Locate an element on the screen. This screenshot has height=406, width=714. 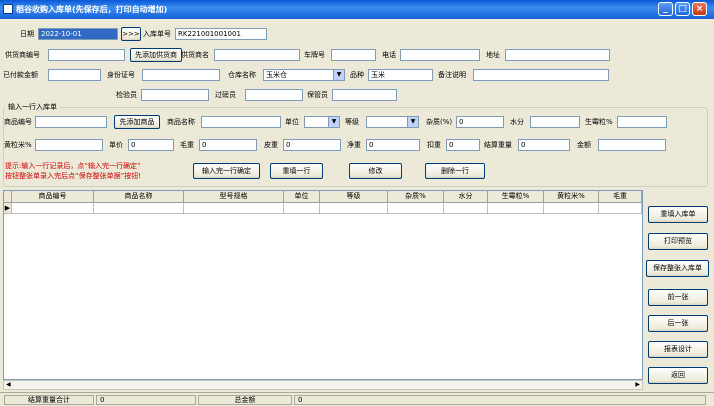
col-header-impurity: 杂质% is located at coordinates (416, 197).